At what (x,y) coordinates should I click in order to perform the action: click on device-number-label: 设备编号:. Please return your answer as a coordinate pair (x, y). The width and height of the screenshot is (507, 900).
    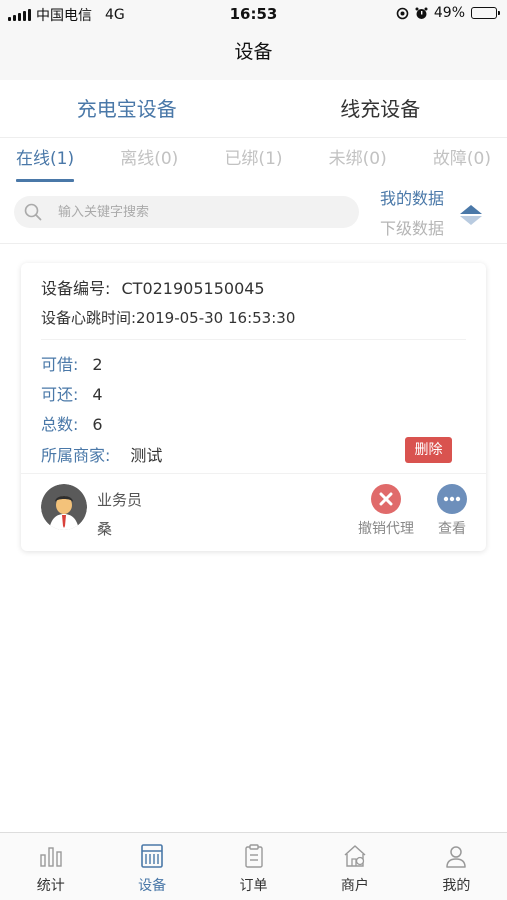
    Looking at the image, I should click on (76, 288).